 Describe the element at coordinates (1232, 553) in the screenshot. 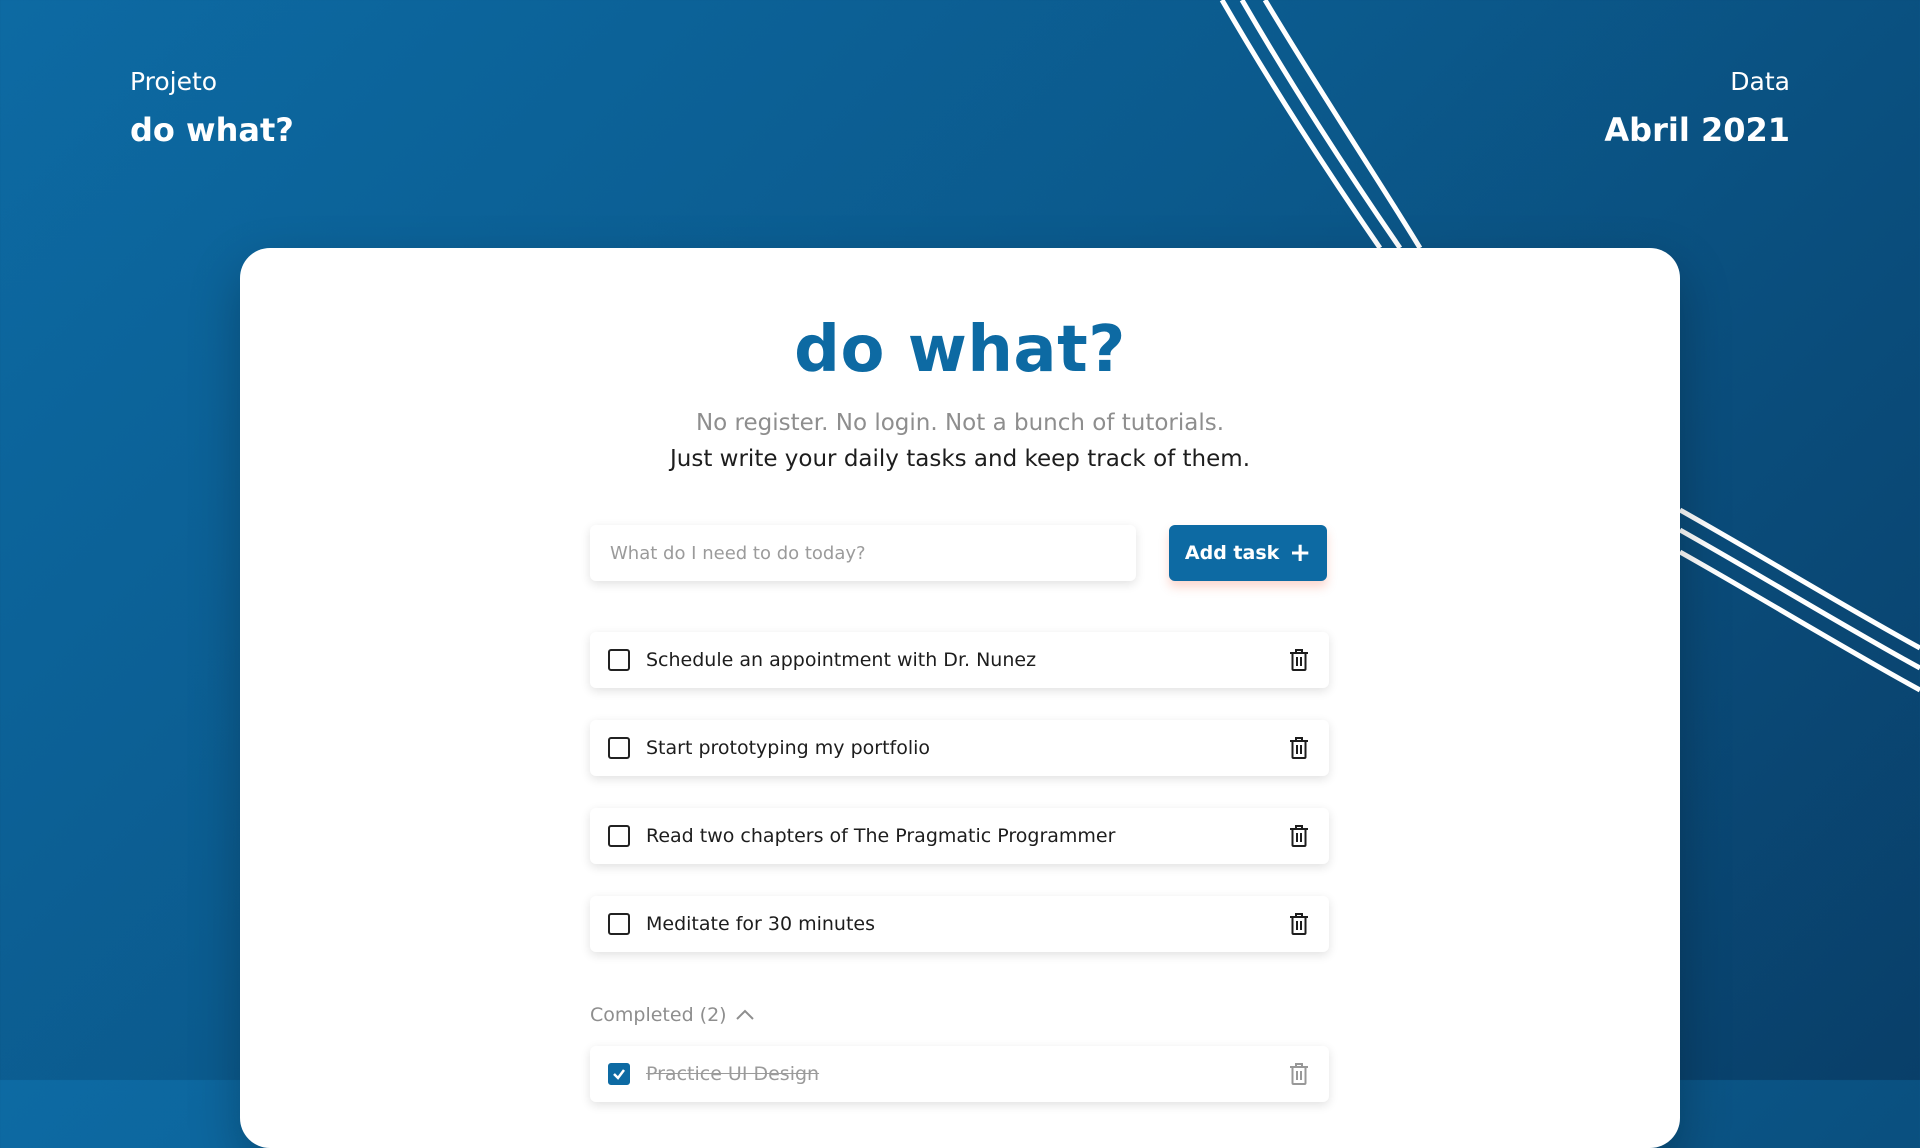

I see `add-task-label: Add task` at that location.